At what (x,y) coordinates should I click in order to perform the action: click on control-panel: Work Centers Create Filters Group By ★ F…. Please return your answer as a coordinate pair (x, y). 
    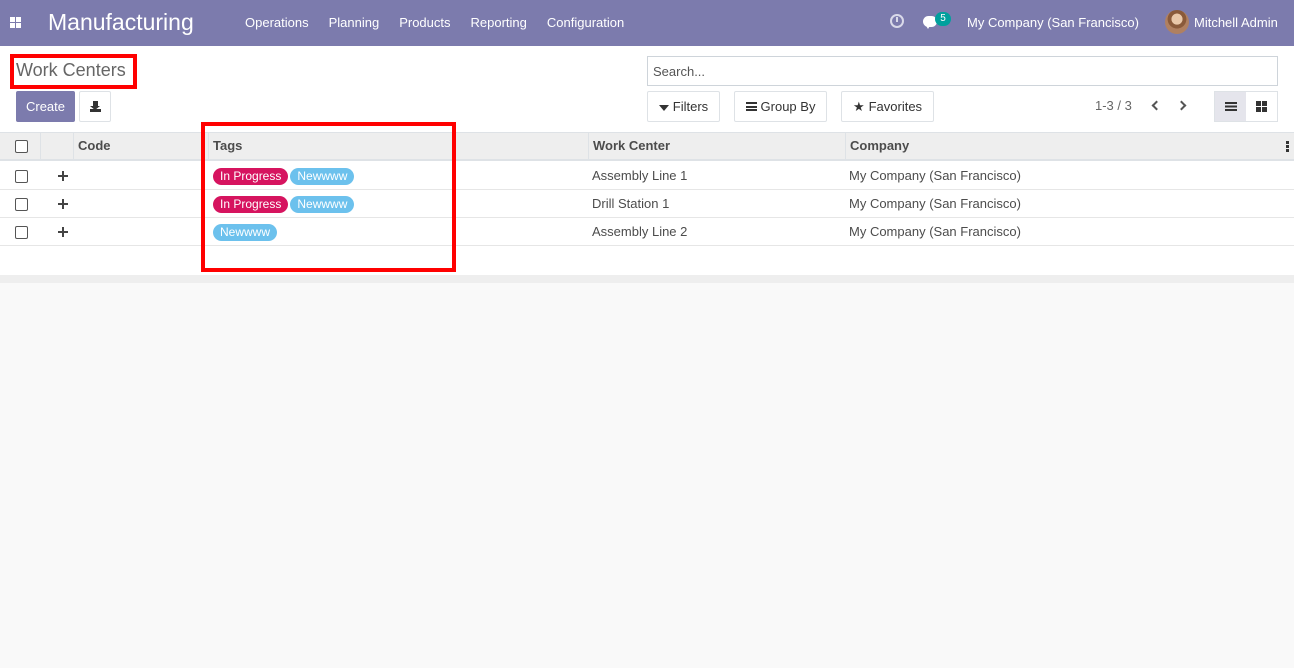
    Looking at the image, I should click on (647, 89).